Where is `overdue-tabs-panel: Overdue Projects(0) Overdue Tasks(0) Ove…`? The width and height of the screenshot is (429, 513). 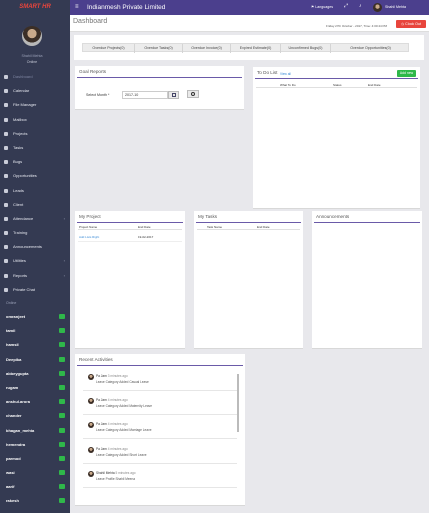
overdue-tabs-panel: Overdue Projects(0) Overdue Tasks(0) Ove… is located at coordinates (249, 47).